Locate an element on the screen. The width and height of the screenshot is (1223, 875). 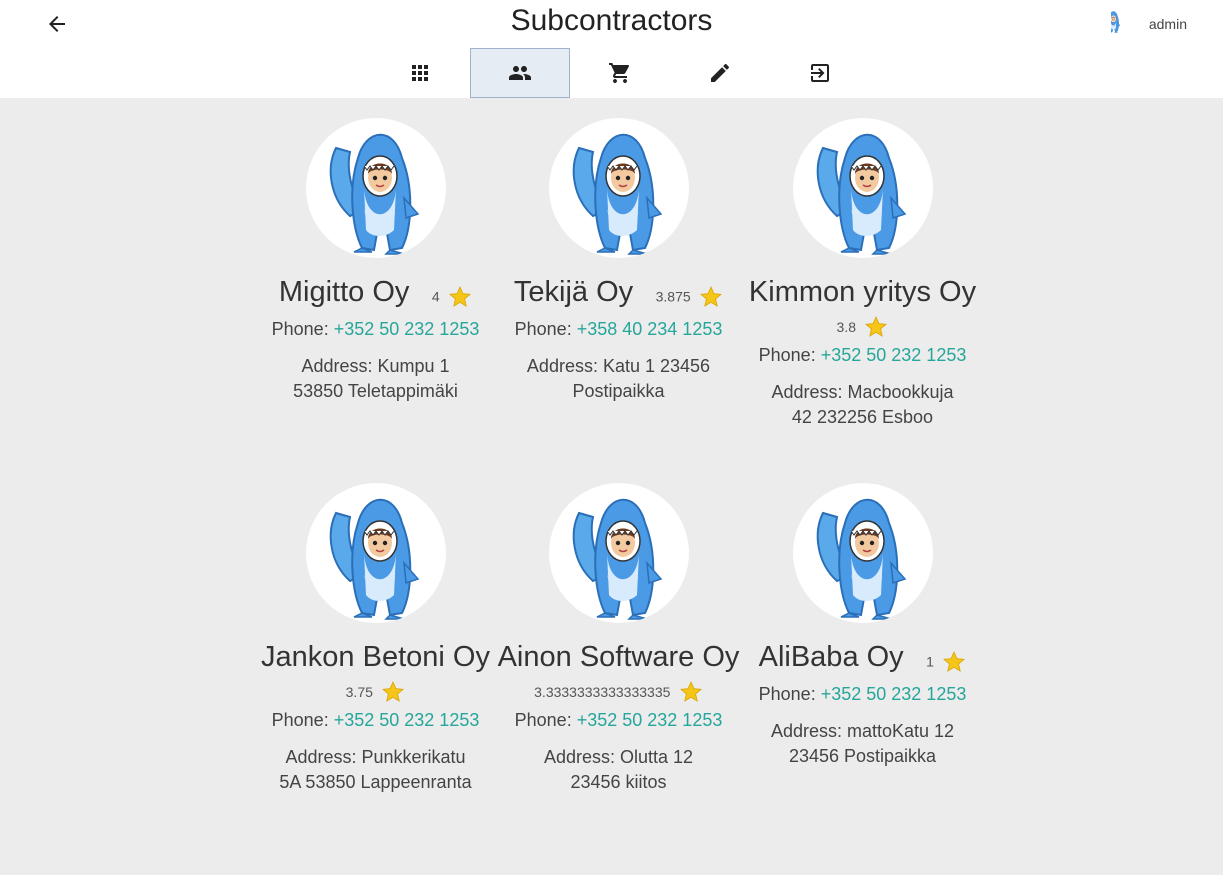
rating: 4 is located at coordinates (452, 296).